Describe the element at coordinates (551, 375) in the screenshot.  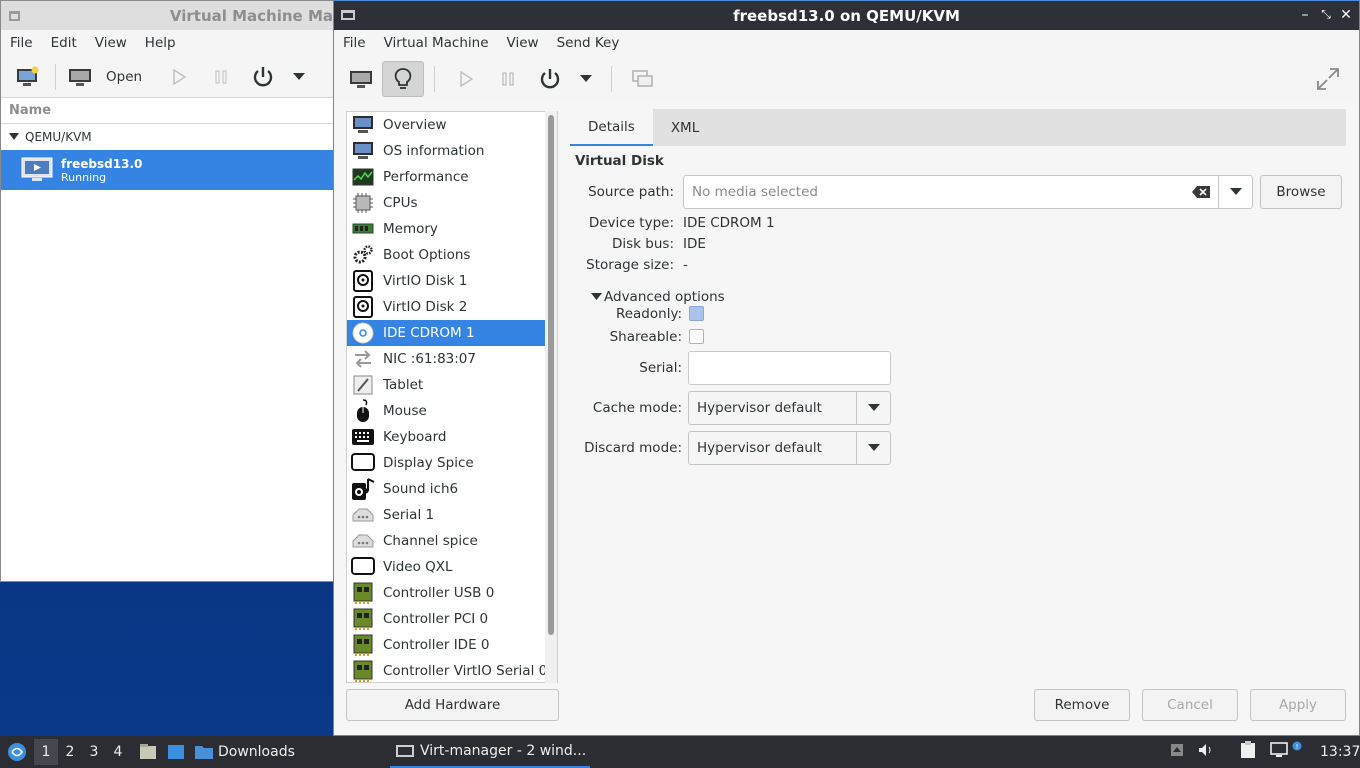
I see `scrollbar-thumb` at that location.